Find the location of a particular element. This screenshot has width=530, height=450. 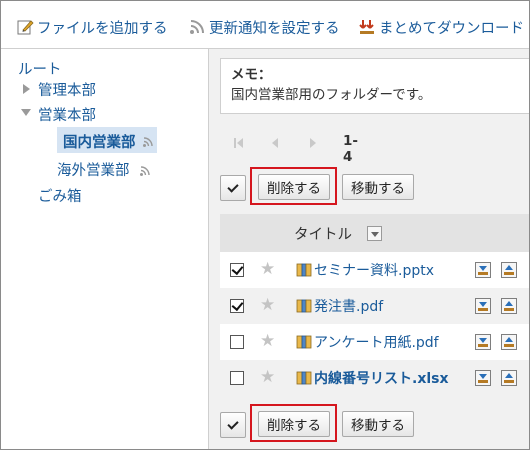

pencil-note-icon is located at coordinates (25, 27).